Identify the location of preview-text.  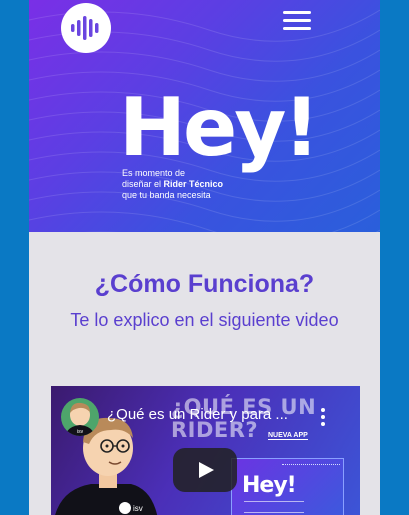
(274, 507).